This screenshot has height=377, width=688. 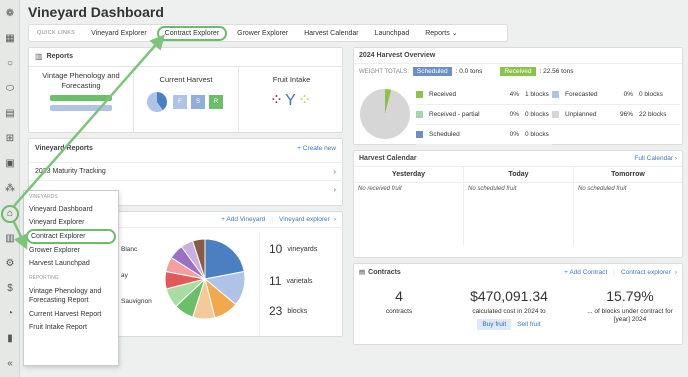 I want to click on menu-vineyard-dashboard: Vineyard Dashboard, so click(x=71, y=209).